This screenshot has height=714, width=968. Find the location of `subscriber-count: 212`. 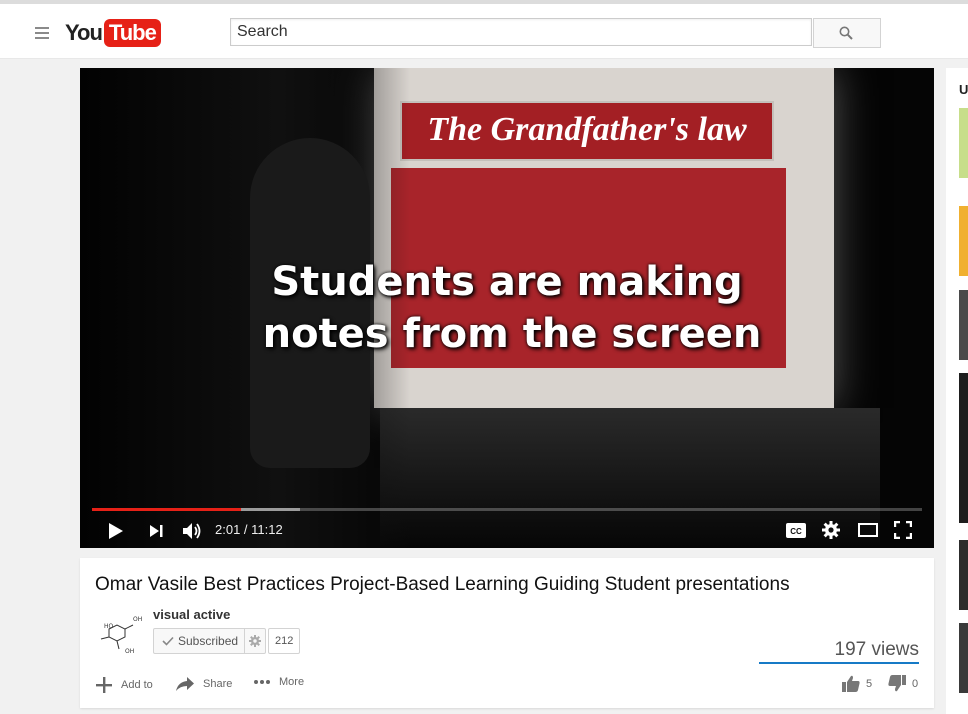

subscriber-count: 212 is located at coordinates (284, 641).